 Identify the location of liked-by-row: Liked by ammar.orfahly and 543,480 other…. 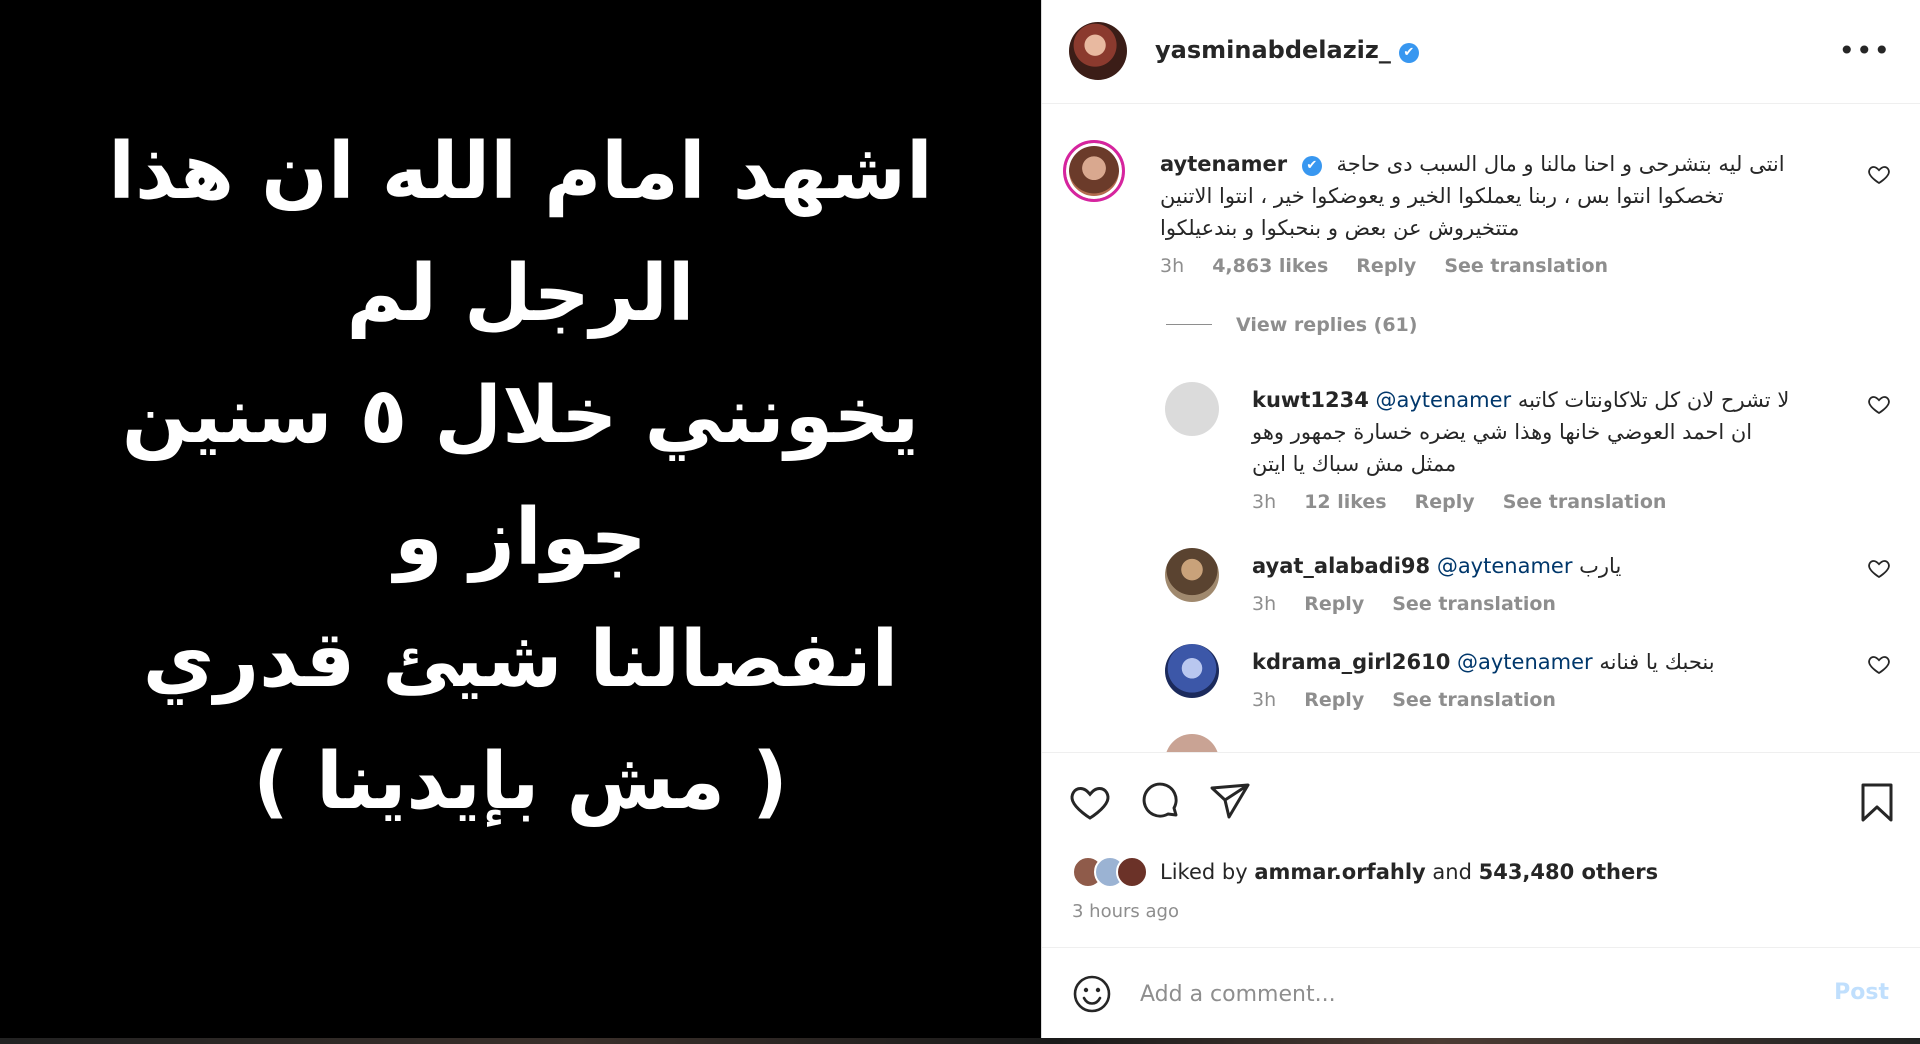
(1365, 872).